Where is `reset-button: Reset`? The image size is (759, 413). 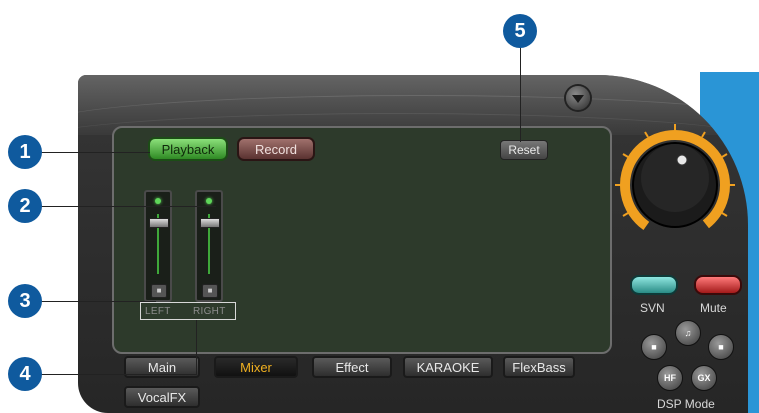 reset-button: Reset is located at coordinates (524, 150).